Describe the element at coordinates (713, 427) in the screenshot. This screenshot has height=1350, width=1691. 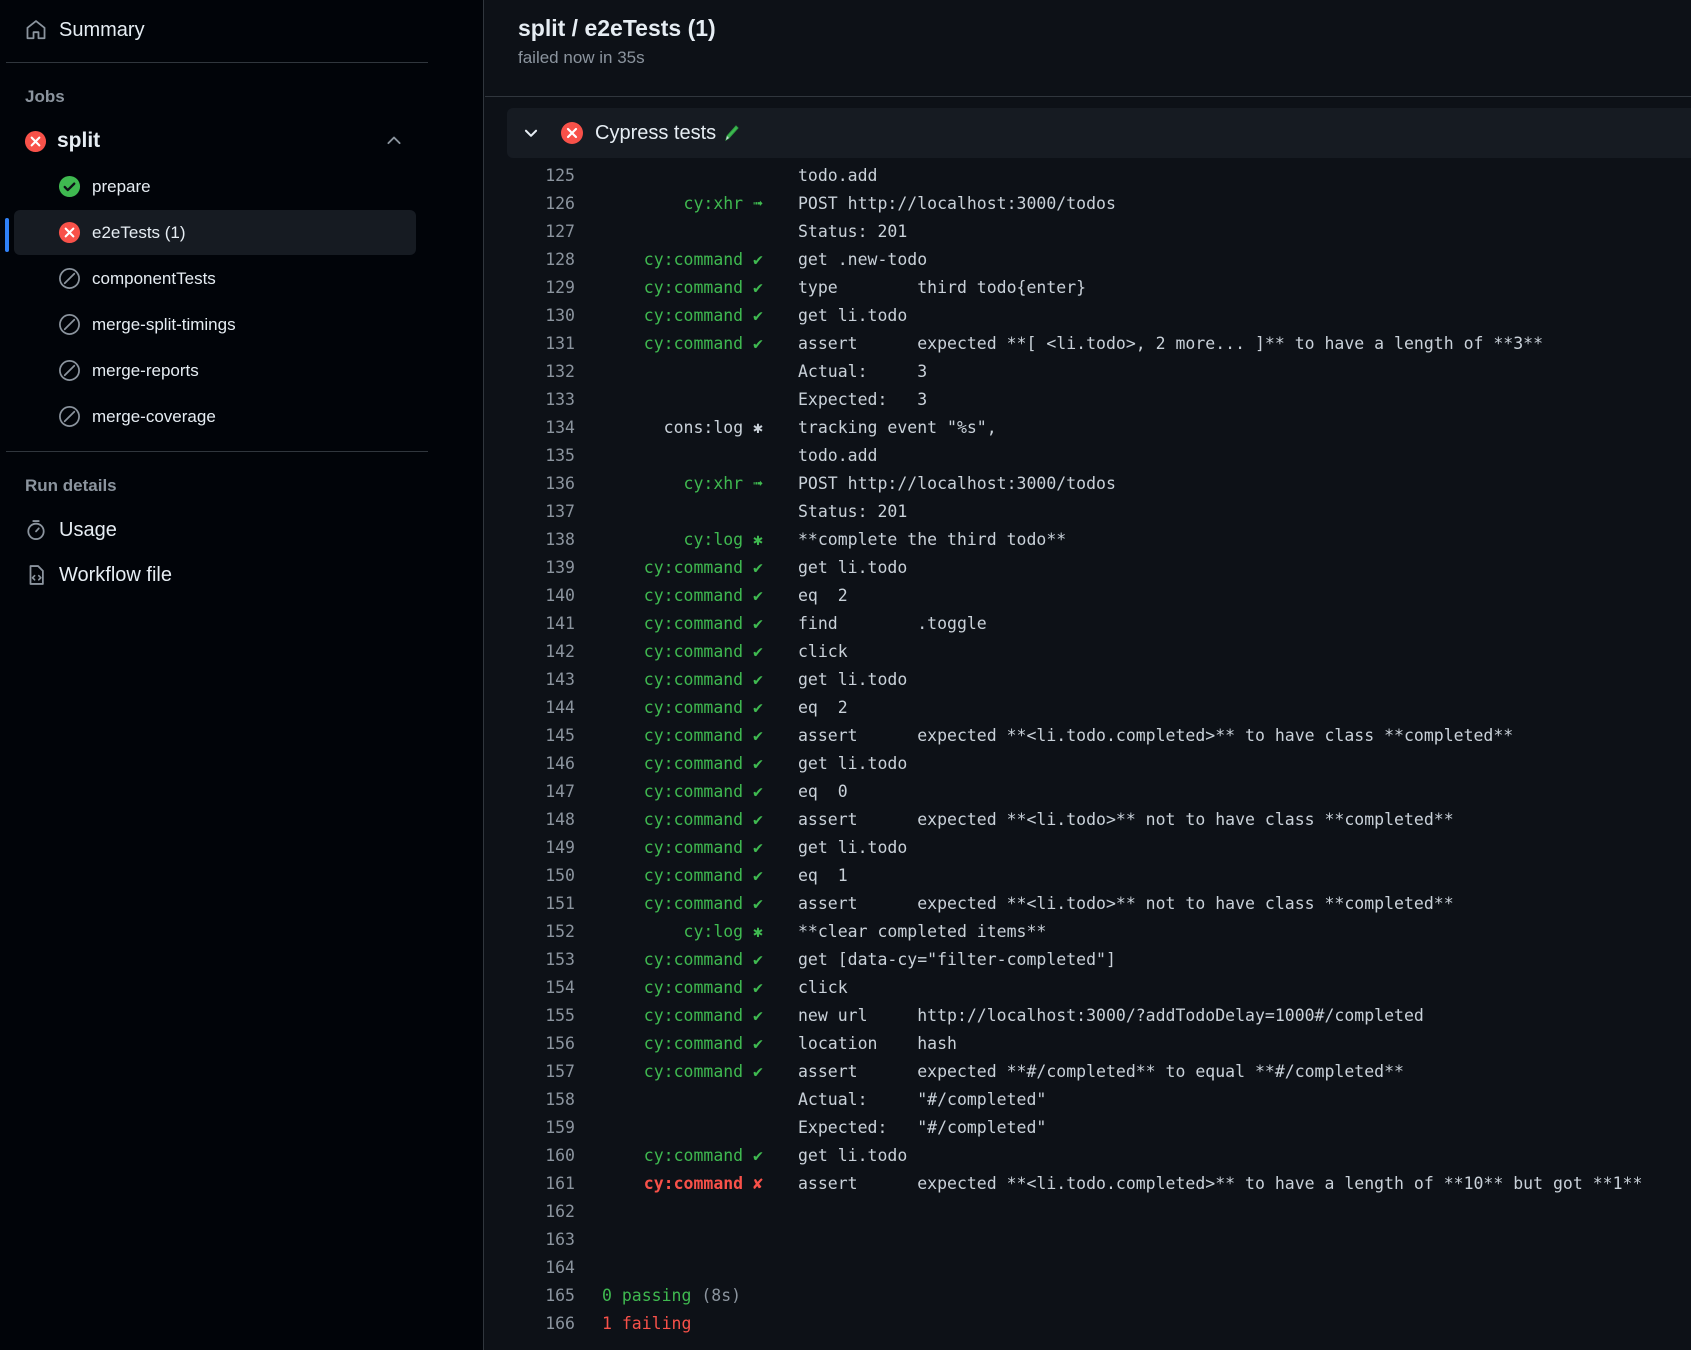
I see `log-command: cons:log ✱` at that location.